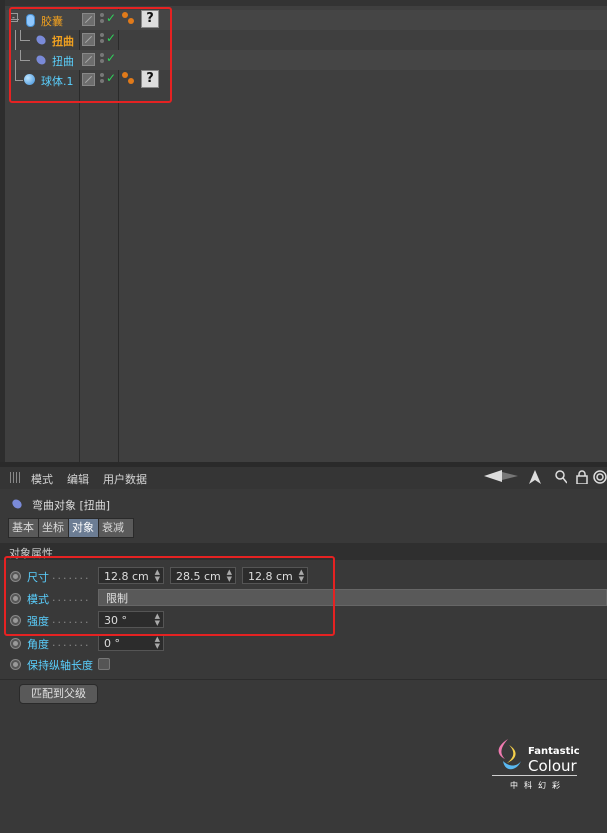 This screenshot has width=607, height=833. I want to click on angle-field: 0 ° ▲ ▼, so click(131, 642).